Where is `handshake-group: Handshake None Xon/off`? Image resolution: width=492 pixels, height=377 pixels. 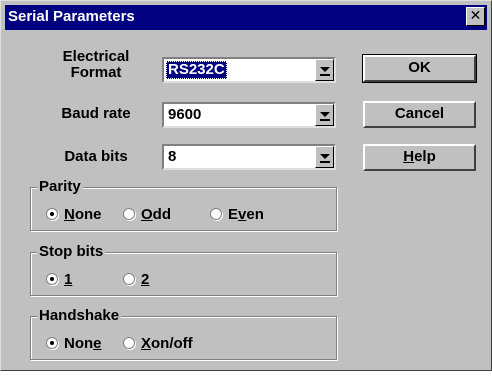
handshake-group: Handshake None Xon/off is located at coordinates (183, 333).